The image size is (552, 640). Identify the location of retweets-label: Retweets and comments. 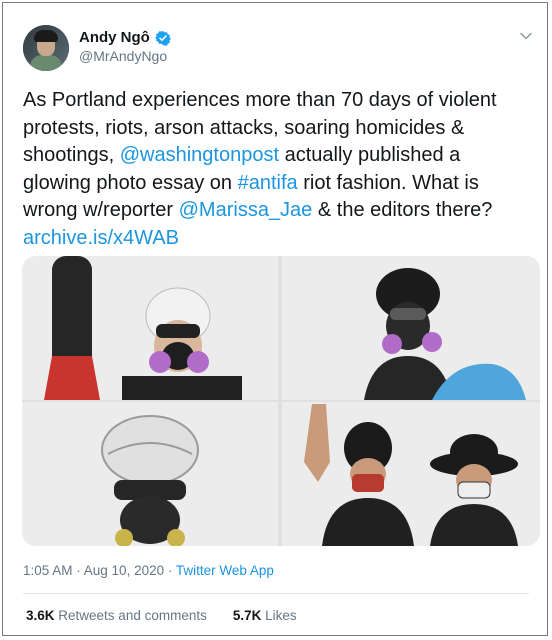
(130, 615).